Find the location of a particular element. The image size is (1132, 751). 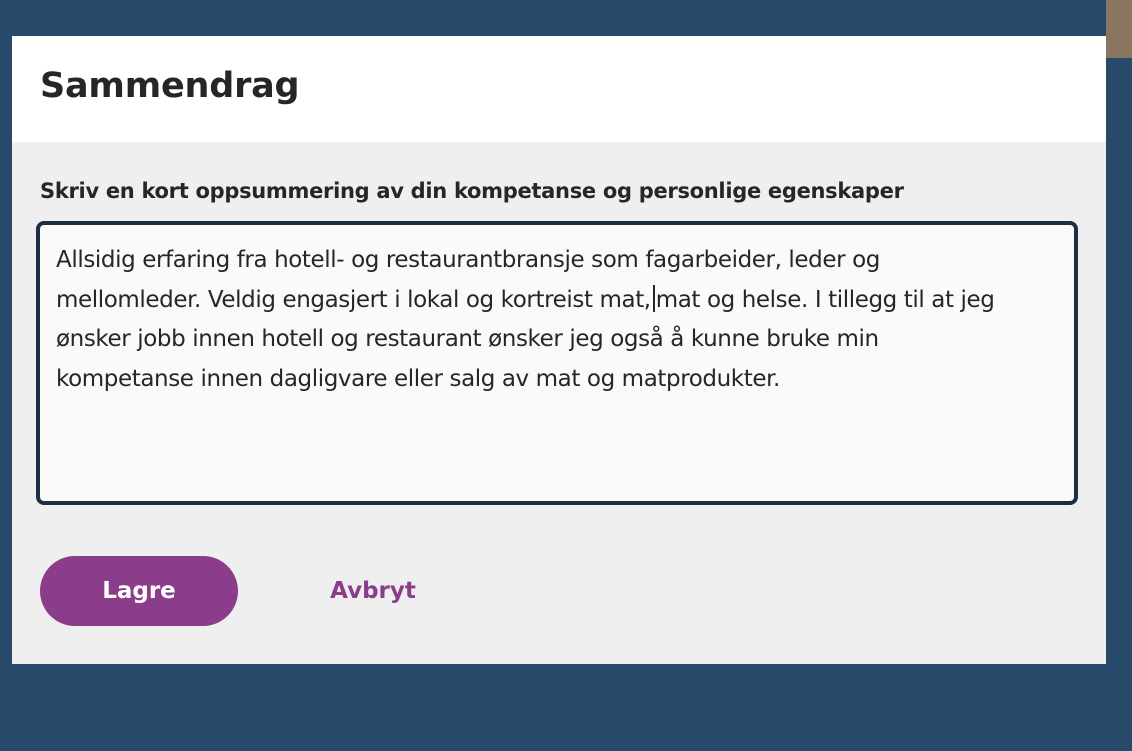

background-window-edge is located at coordinates (1119, 29).